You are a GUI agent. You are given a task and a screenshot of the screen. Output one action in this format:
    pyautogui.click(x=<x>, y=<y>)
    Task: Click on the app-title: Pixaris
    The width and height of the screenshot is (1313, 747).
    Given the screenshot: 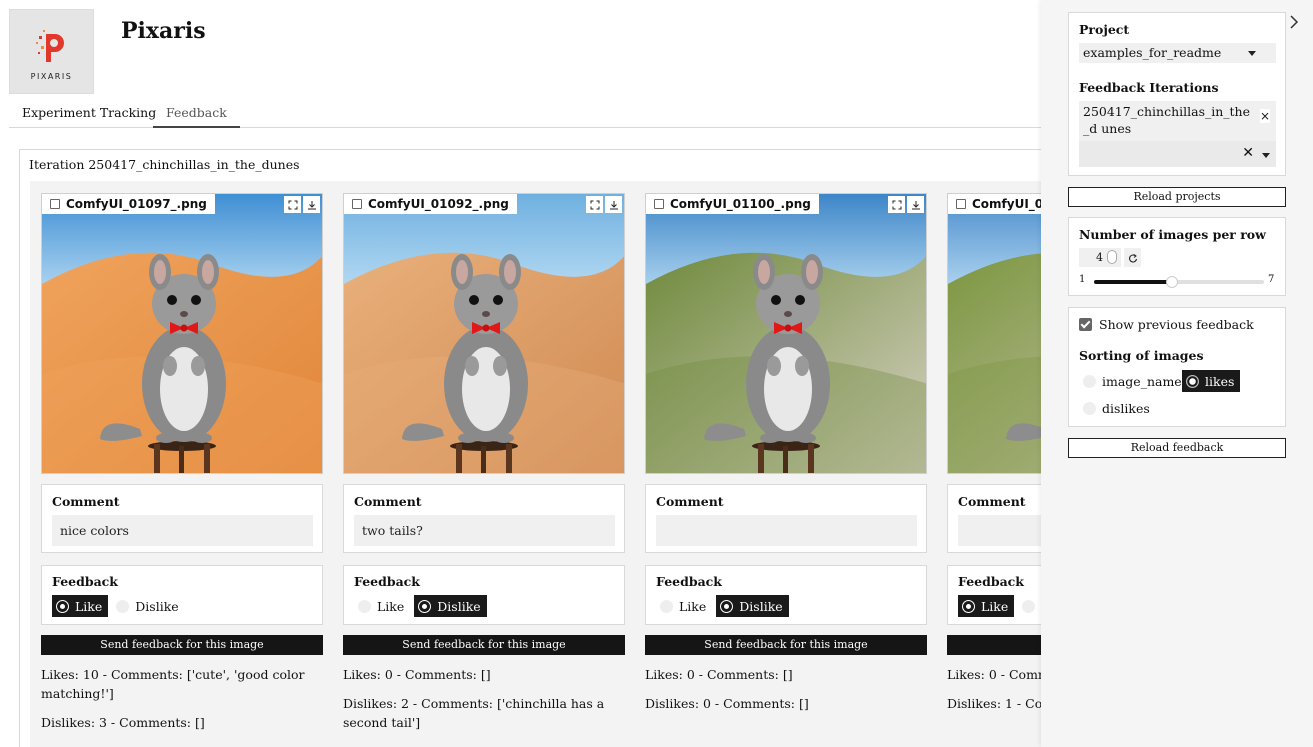 What is the action you would take?
    pyautogui.click(x=163, y=31)
    